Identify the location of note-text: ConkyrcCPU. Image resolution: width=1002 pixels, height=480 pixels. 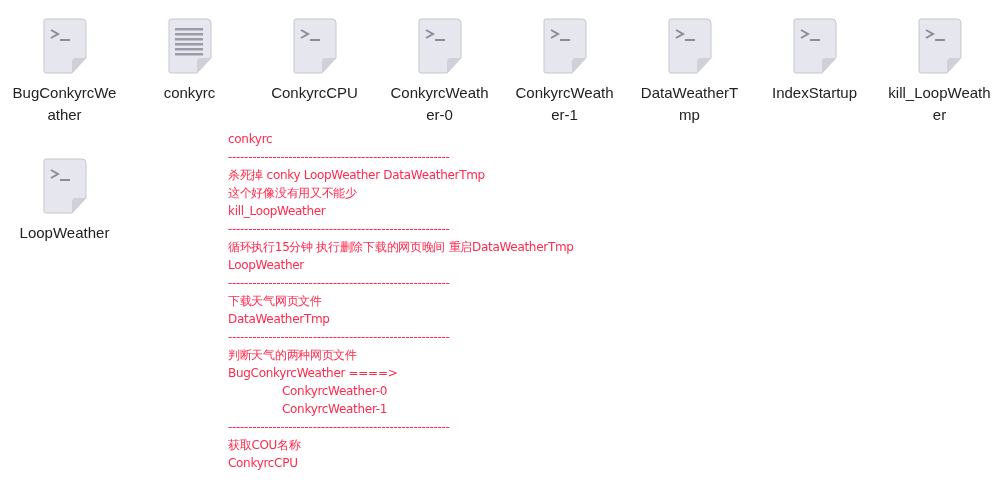
(263, 463).